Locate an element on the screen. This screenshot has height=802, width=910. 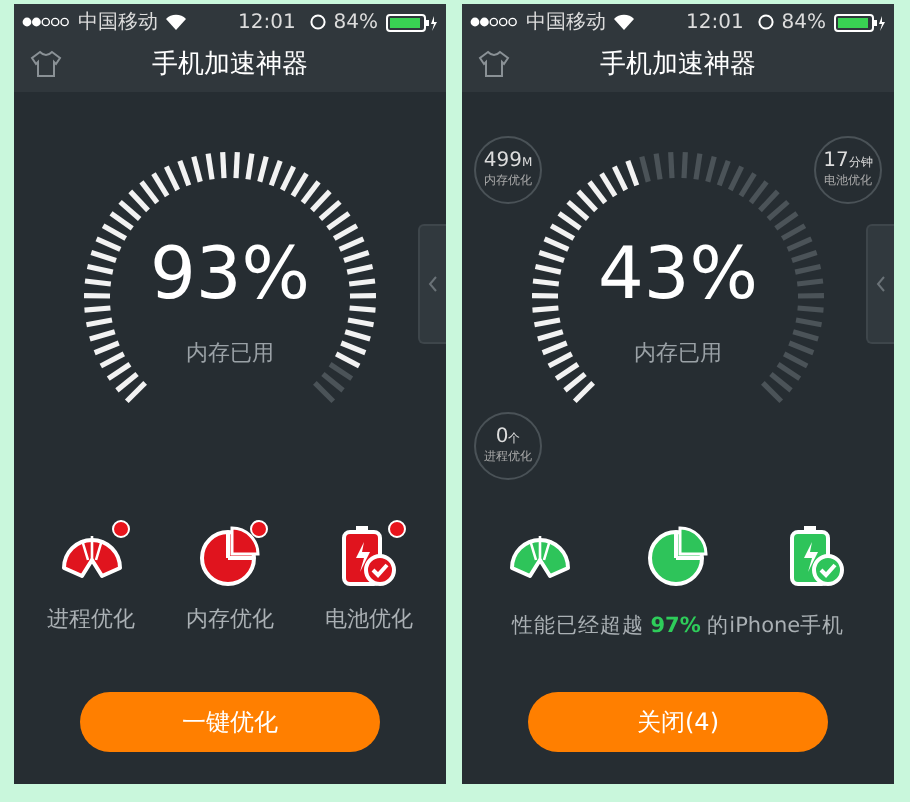
feature-label: 电池优化 is located at coordinates (368, 620).